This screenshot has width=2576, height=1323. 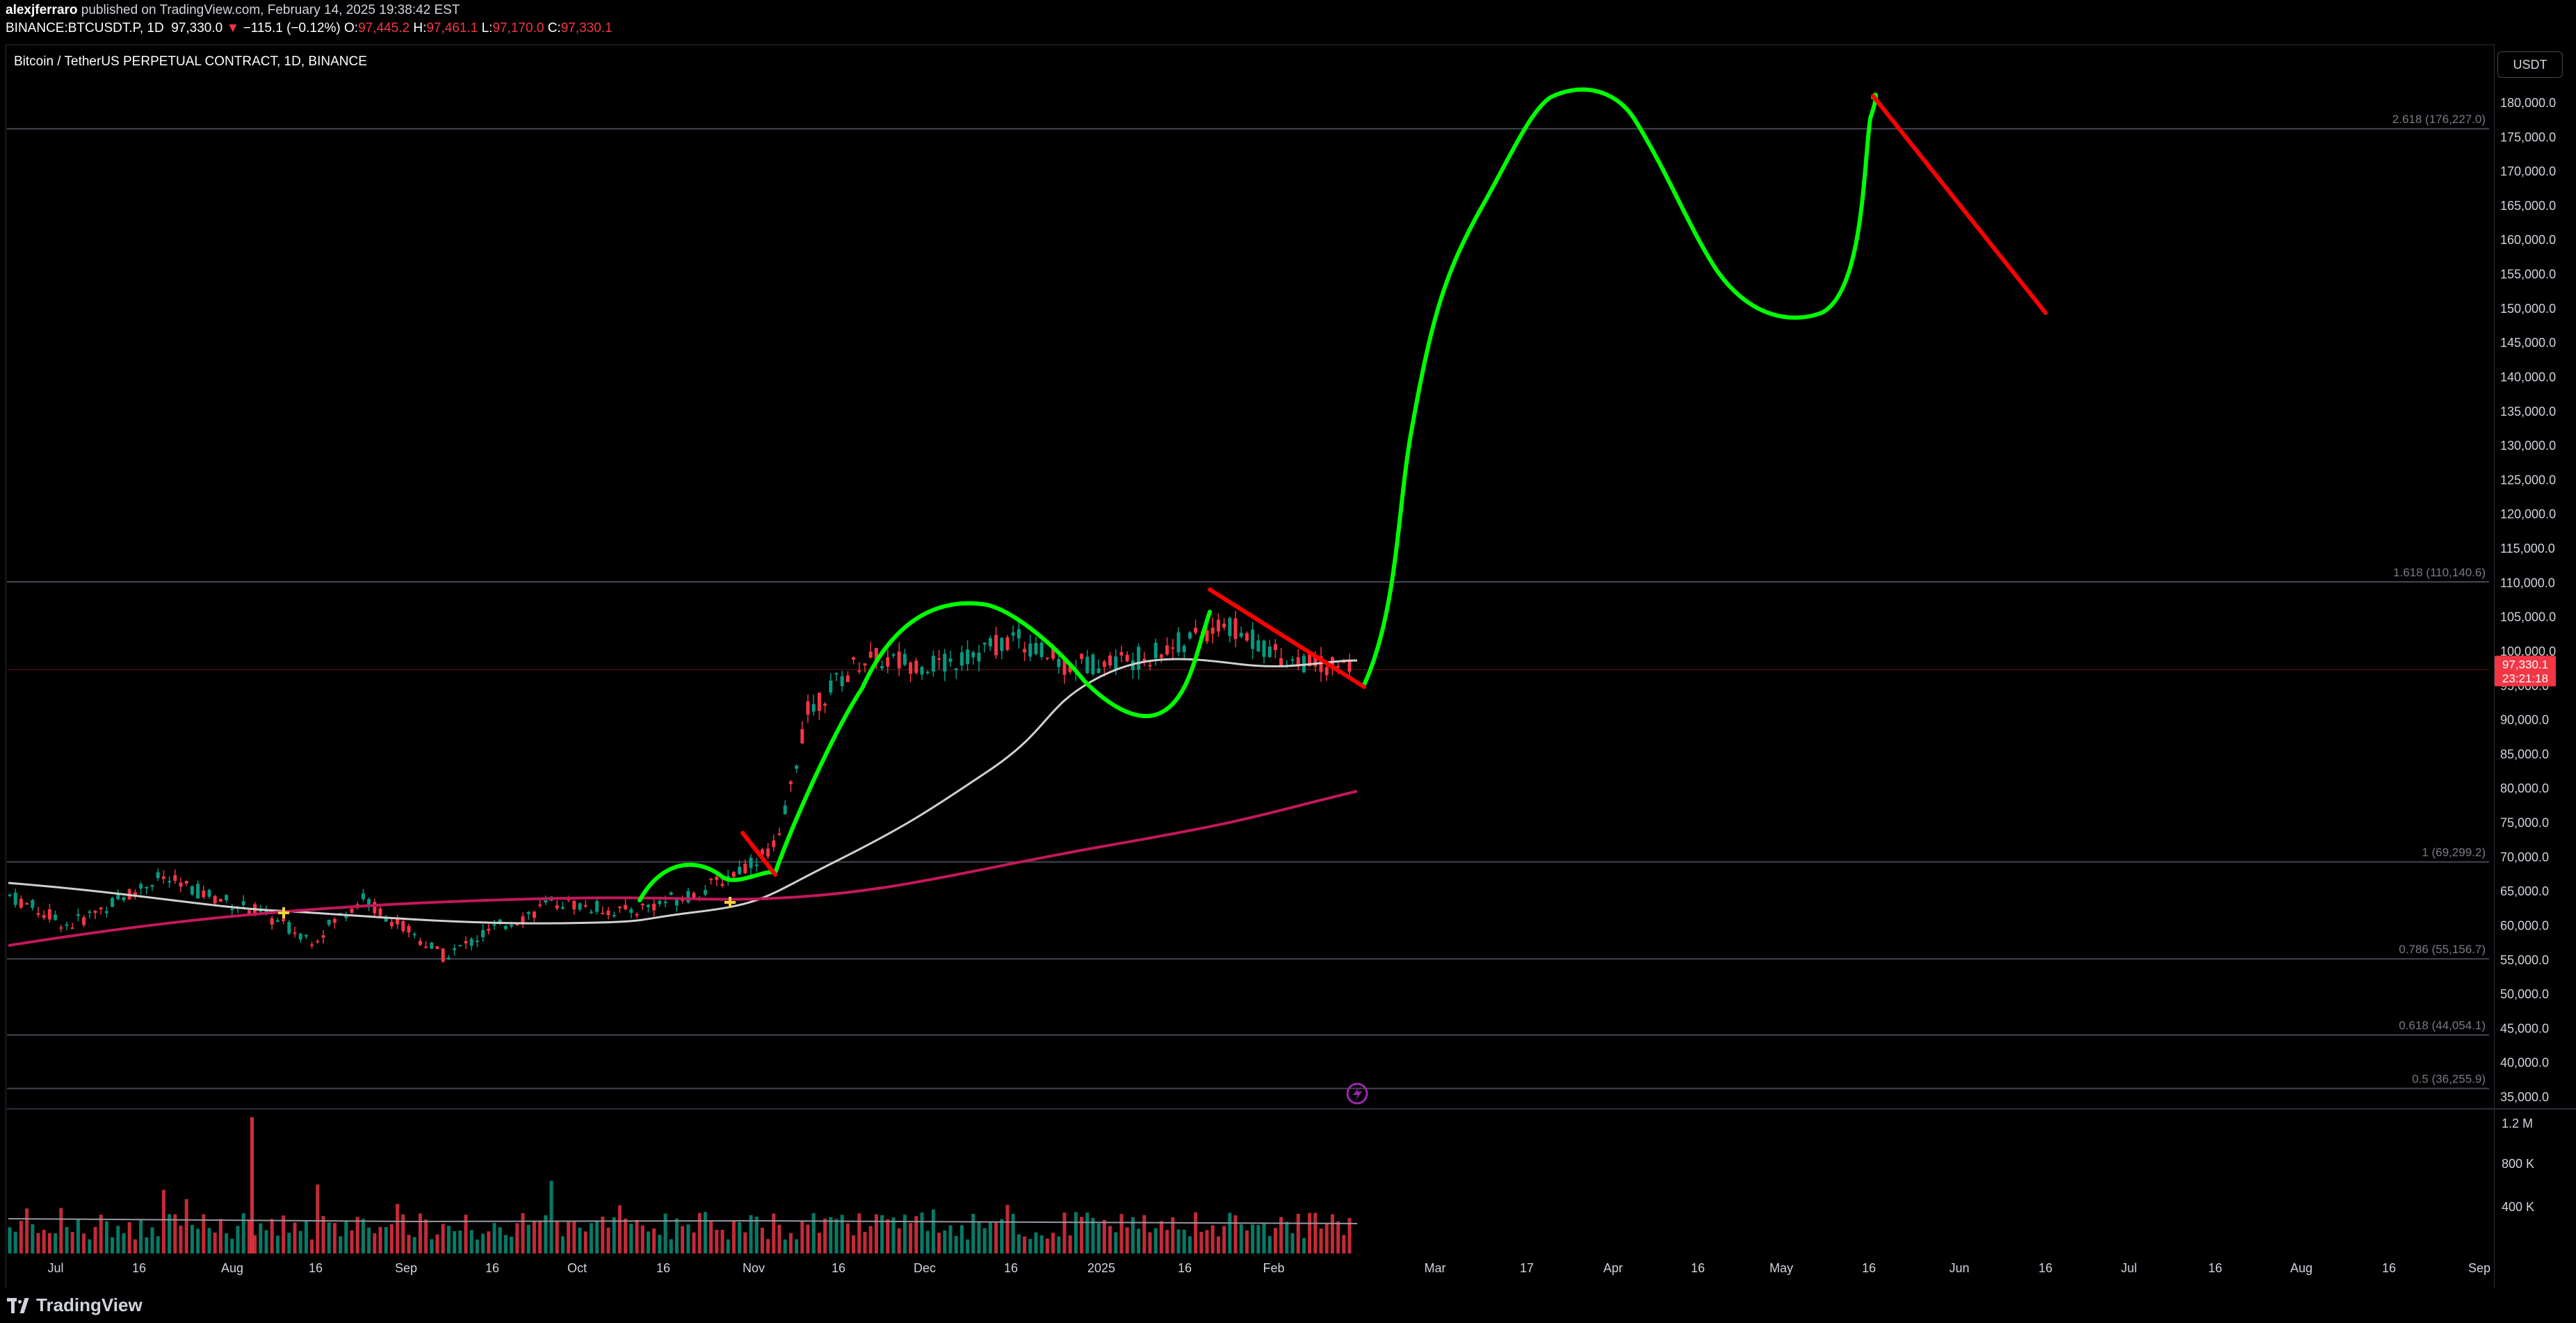 I want to click on time-tick-label: May, so click(x=1781, y=1268).